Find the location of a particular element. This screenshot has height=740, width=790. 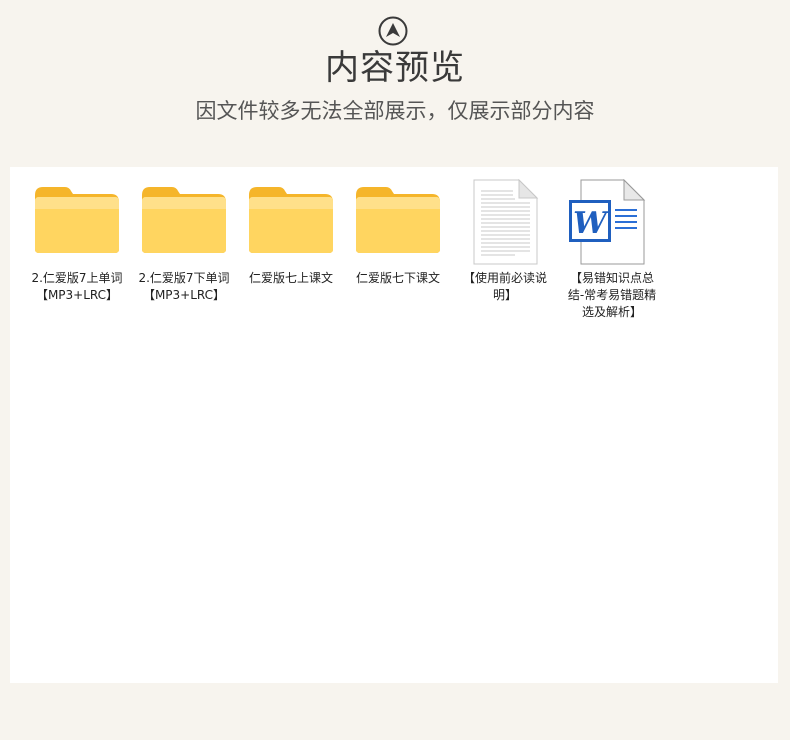

page-title: 内容预览 is located at coordinates (395, 68).